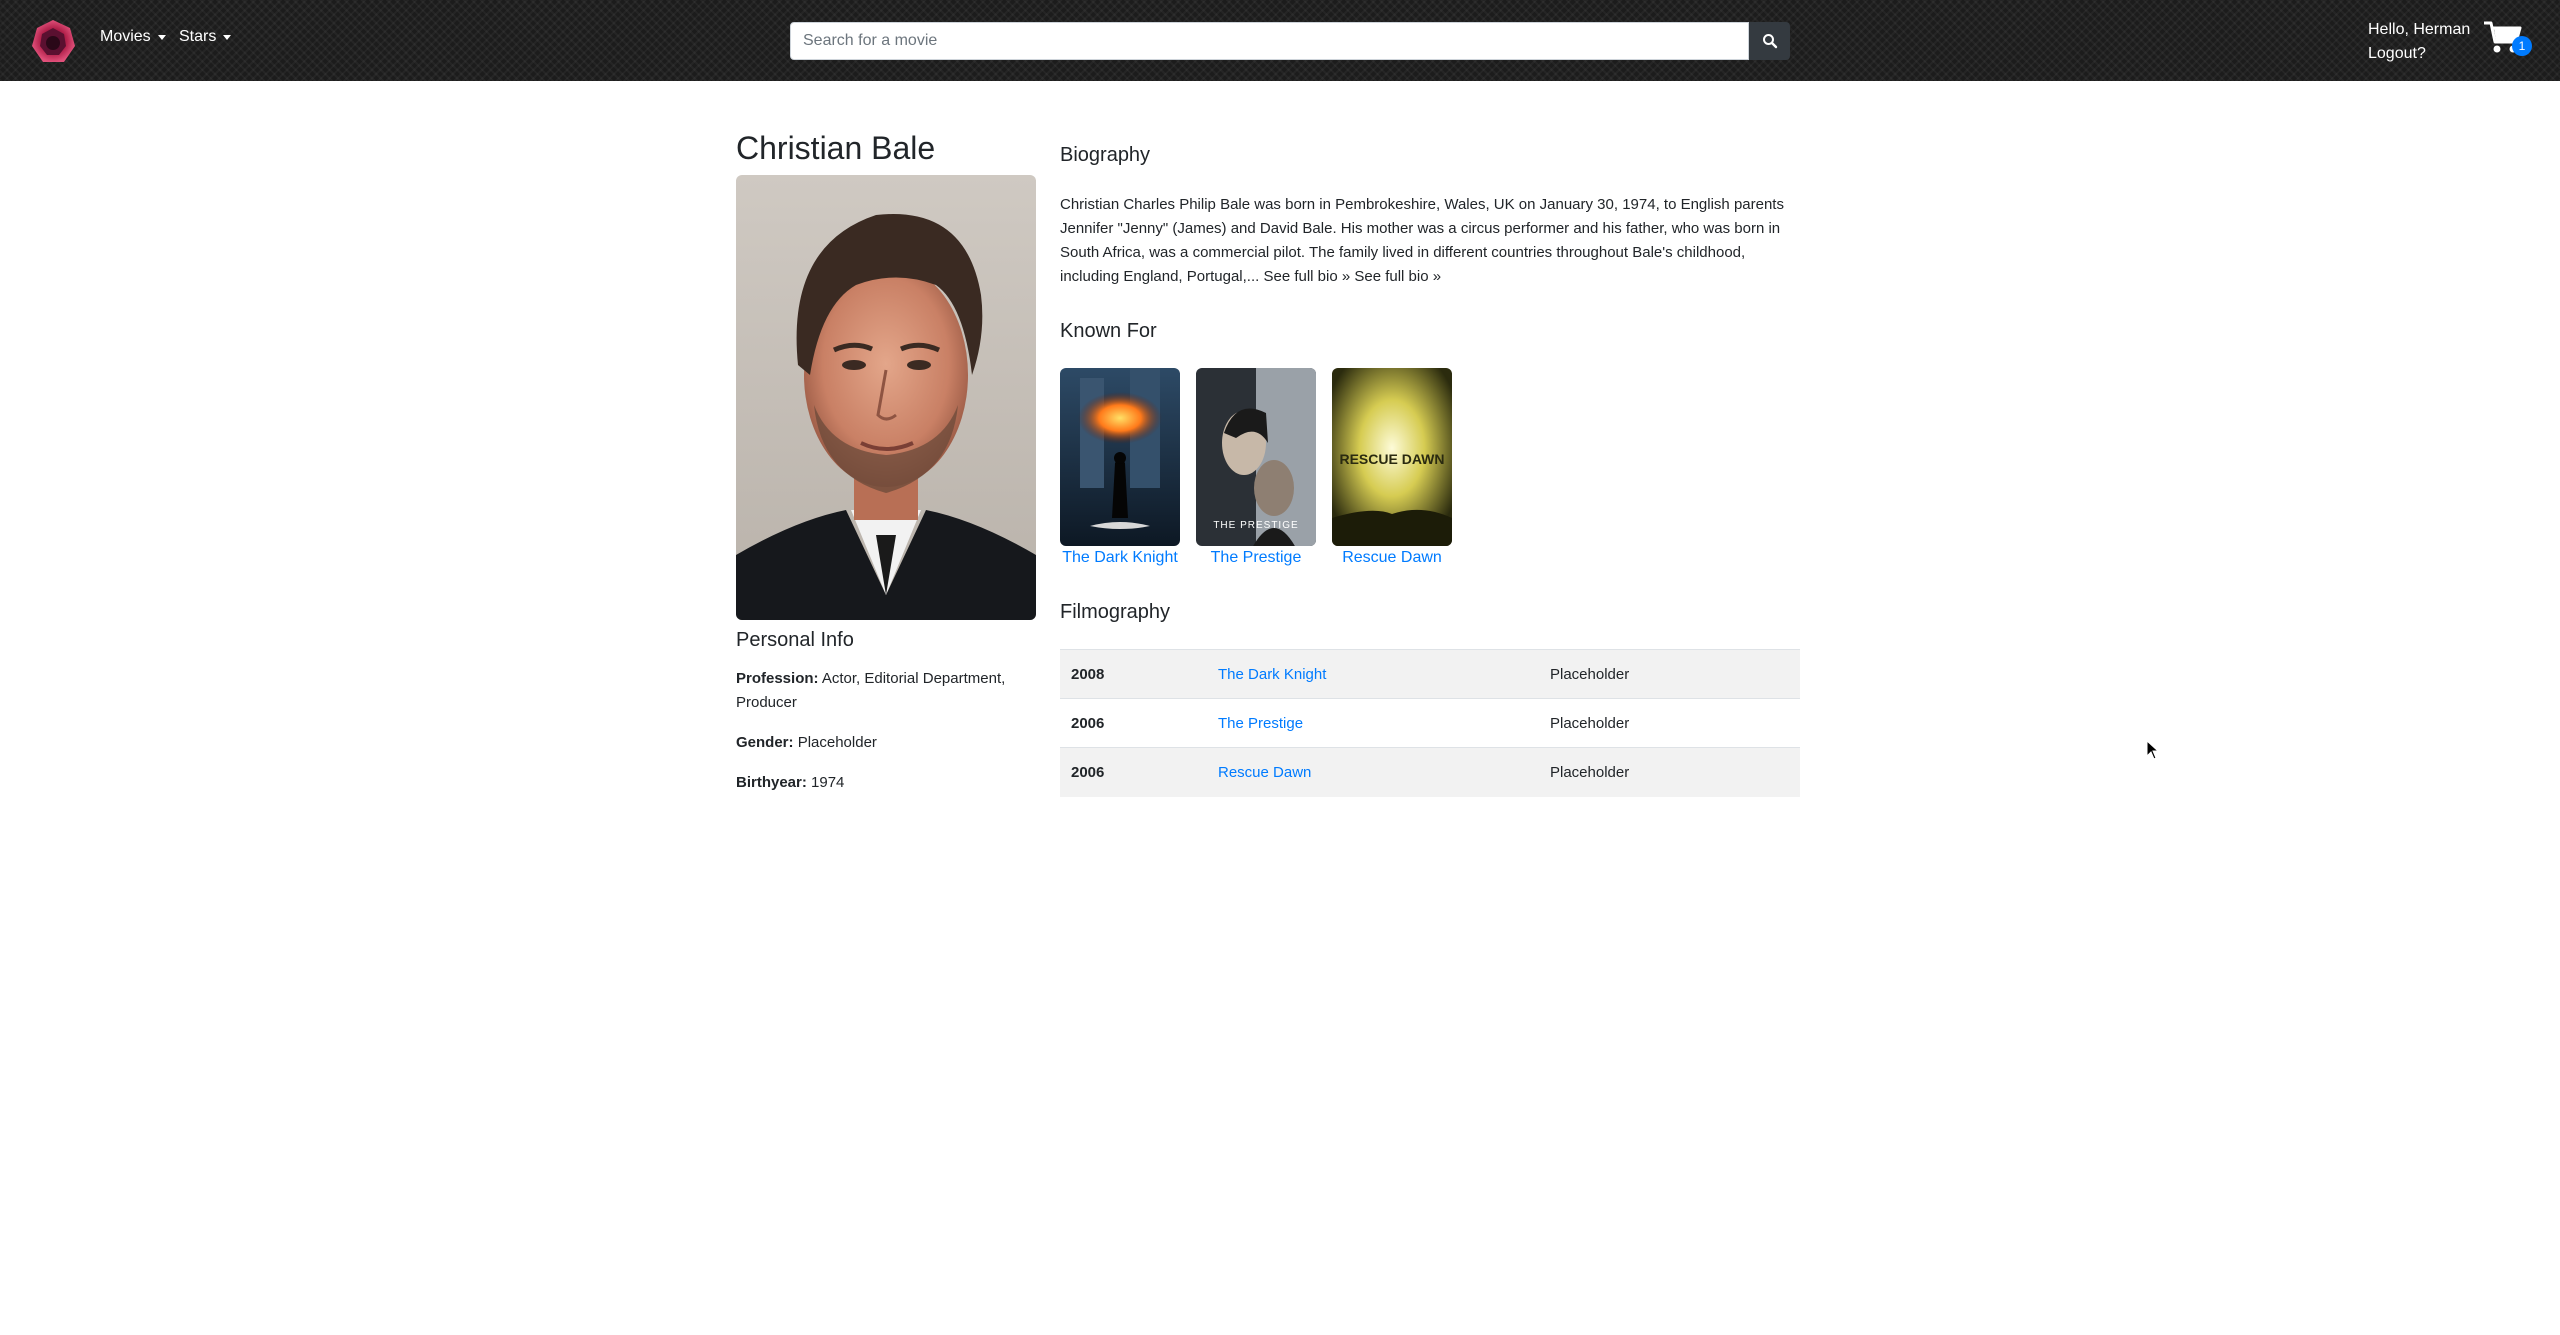 Image resolution: width=2560 pixels, height=1335 pixels. Describe the element at coordinates (1256, 457) in the screenshot. I see `movie-poster: THE PRESTIGE` at that location.